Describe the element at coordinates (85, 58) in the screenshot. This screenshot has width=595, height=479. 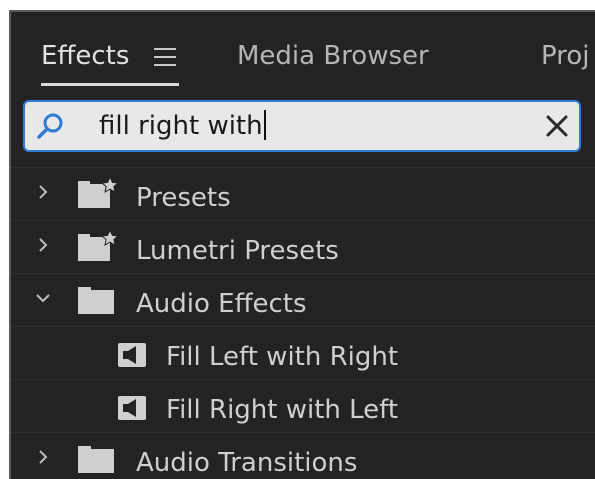
I see `tab-effects: Effects` at that location.